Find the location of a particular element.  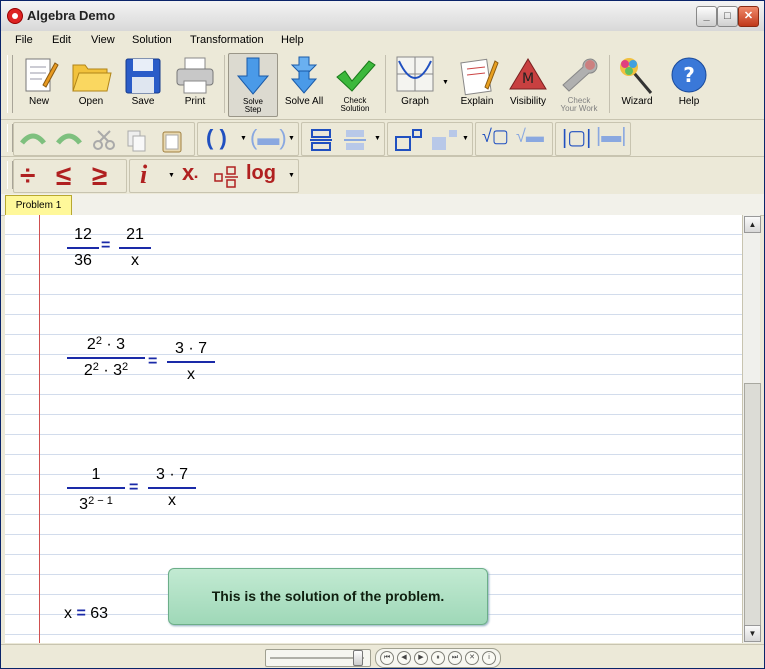

double-down-arrow-icon is located at coordinates (304, 75).